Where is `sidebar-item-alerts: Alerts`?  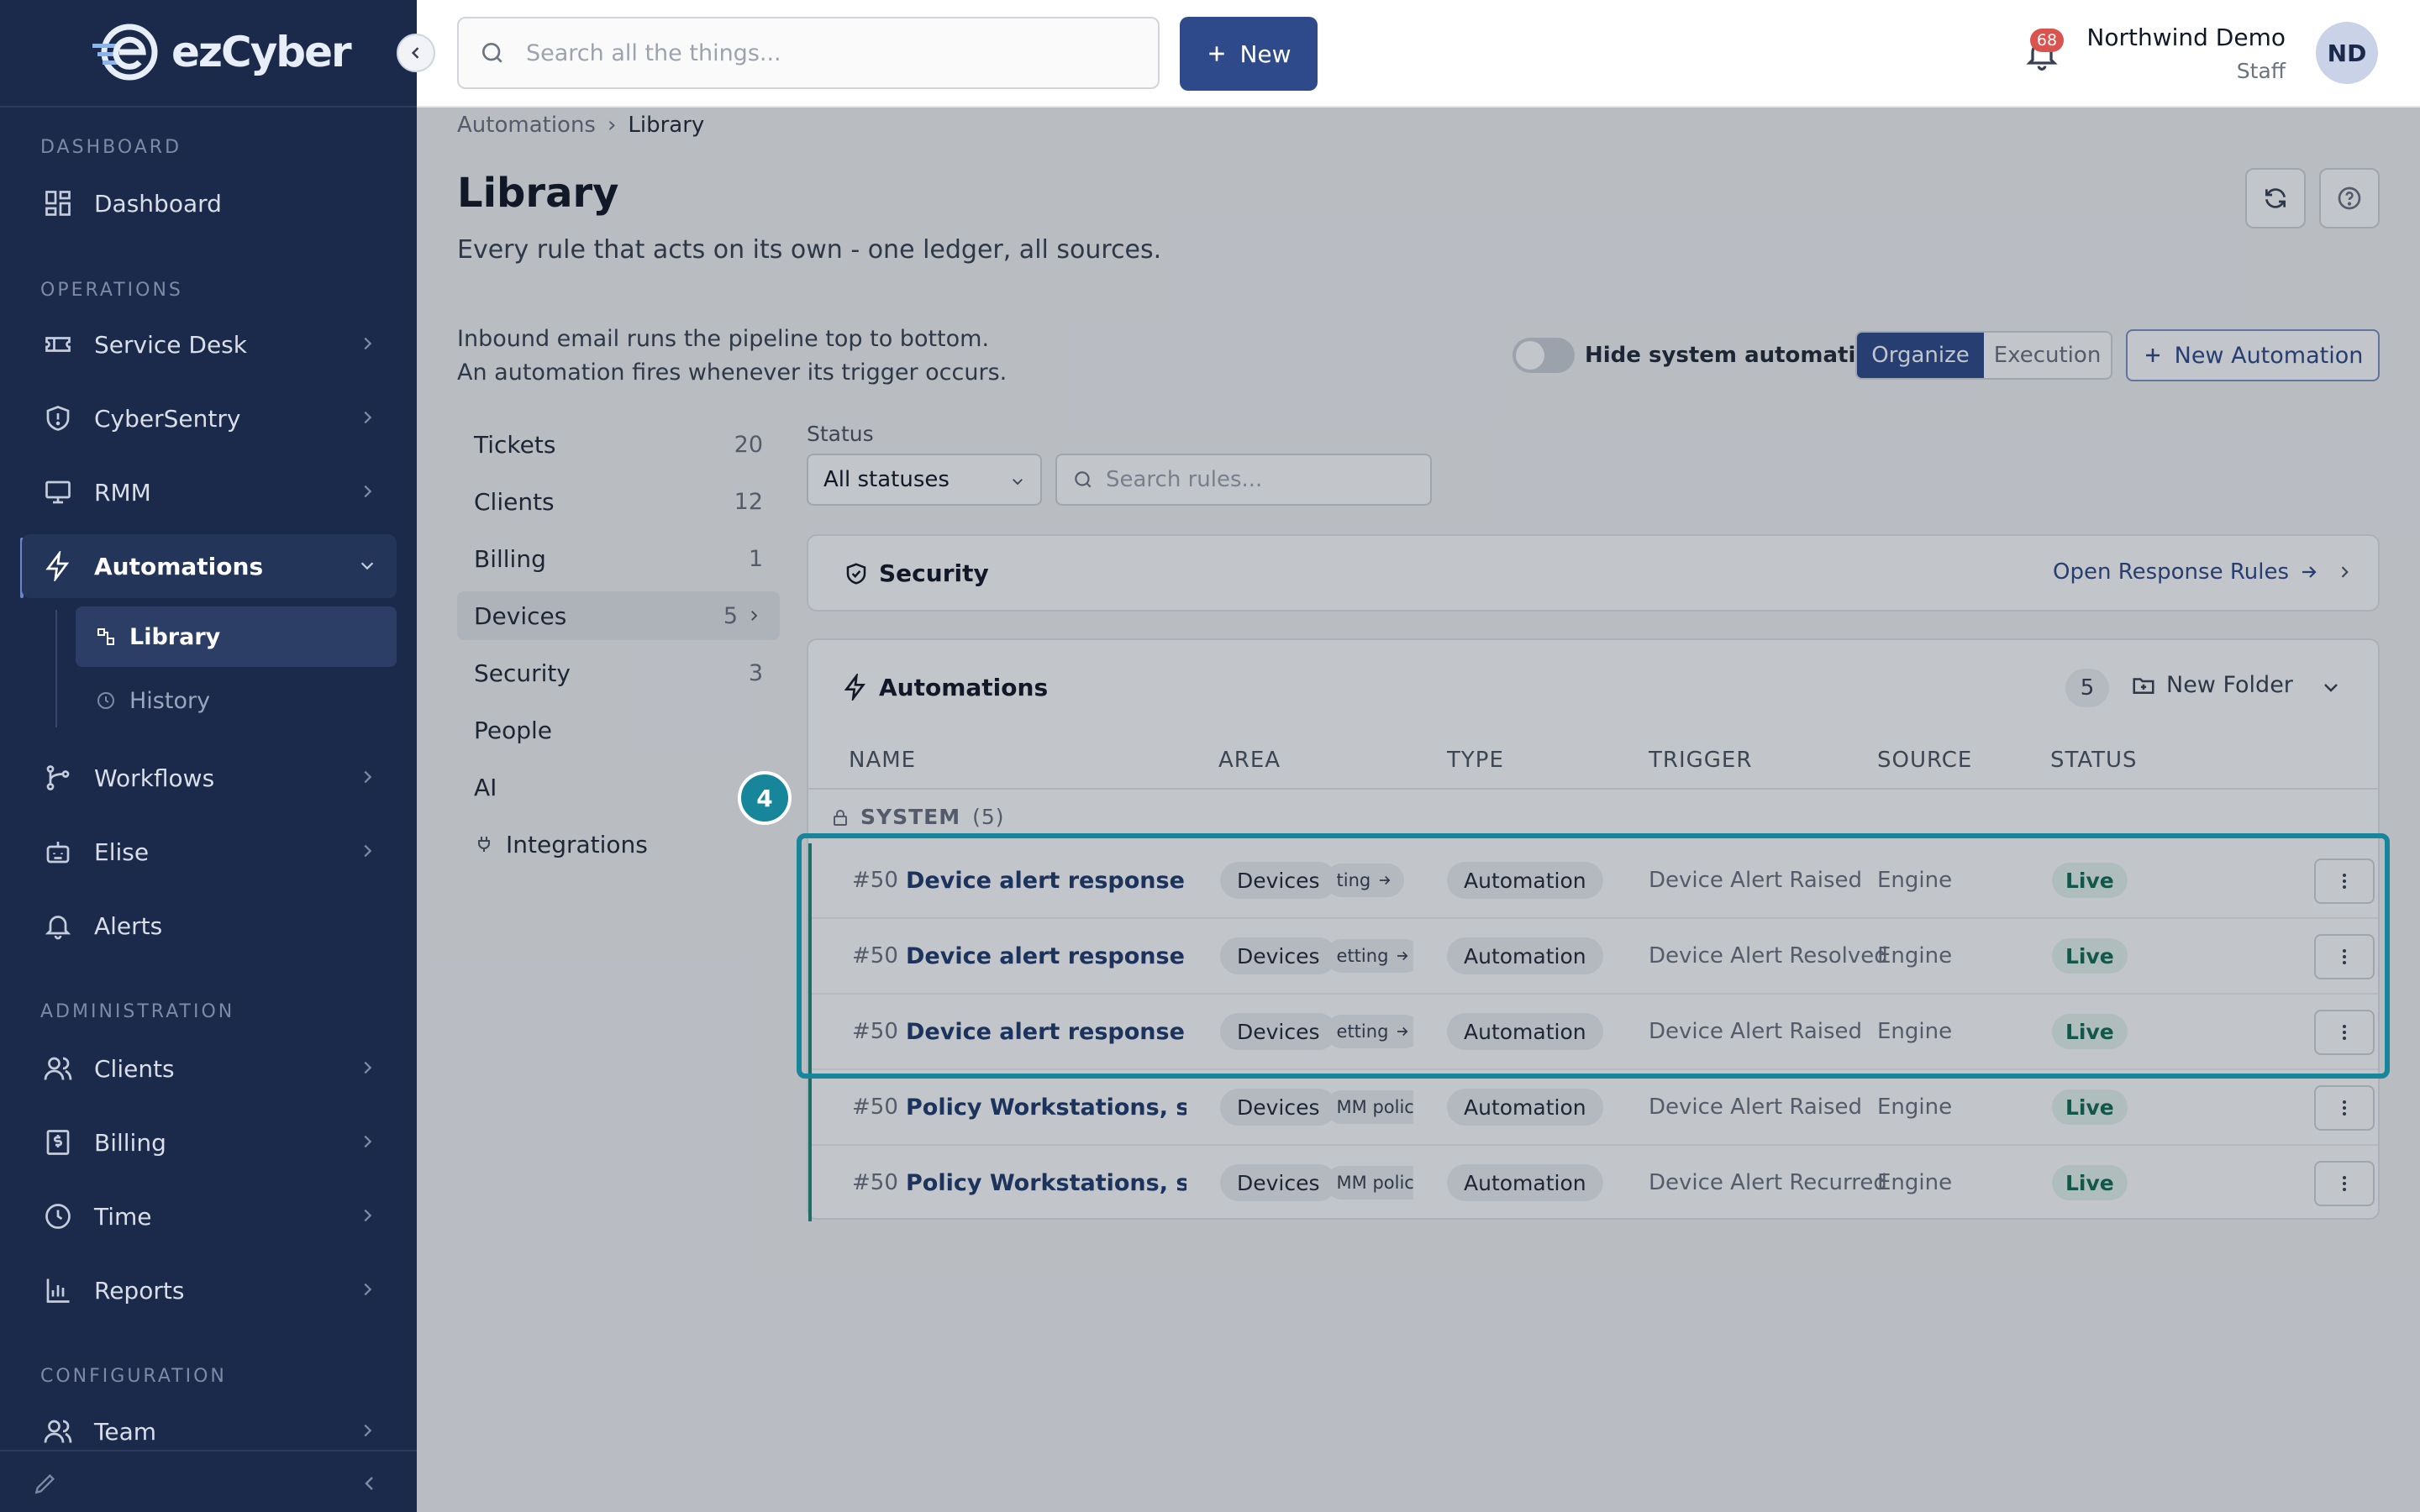 sidebar-item-alerts: Alerts is located at coordinates (210, 926).